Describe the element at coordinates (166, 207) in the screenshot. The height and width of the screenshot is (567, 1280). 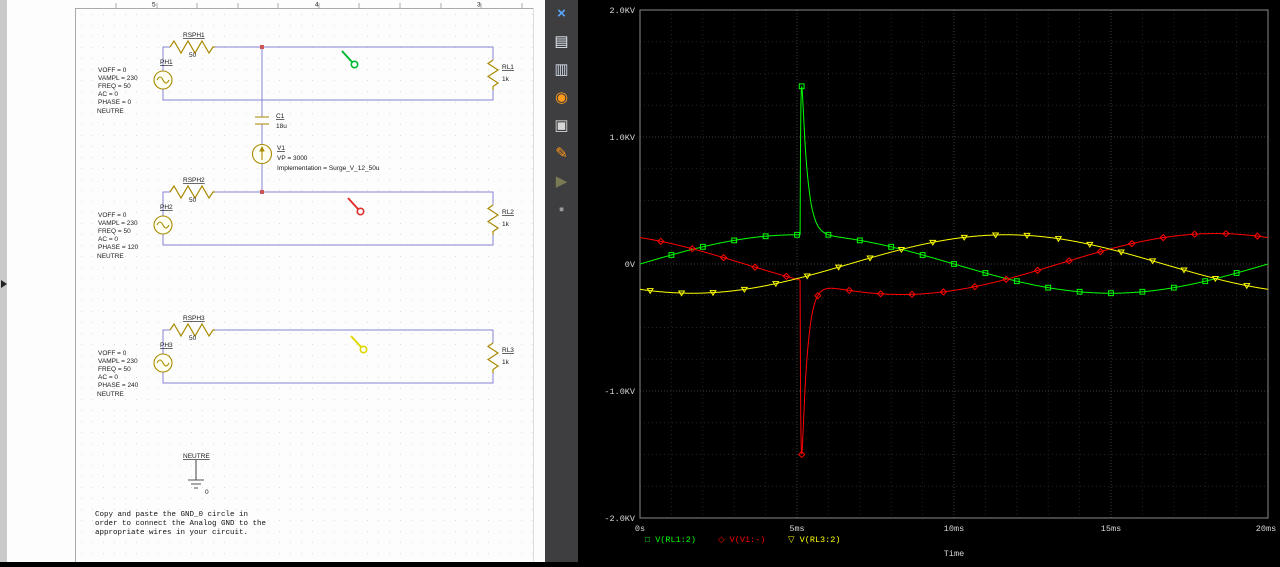
I see `source-ref: PH2` at that location.